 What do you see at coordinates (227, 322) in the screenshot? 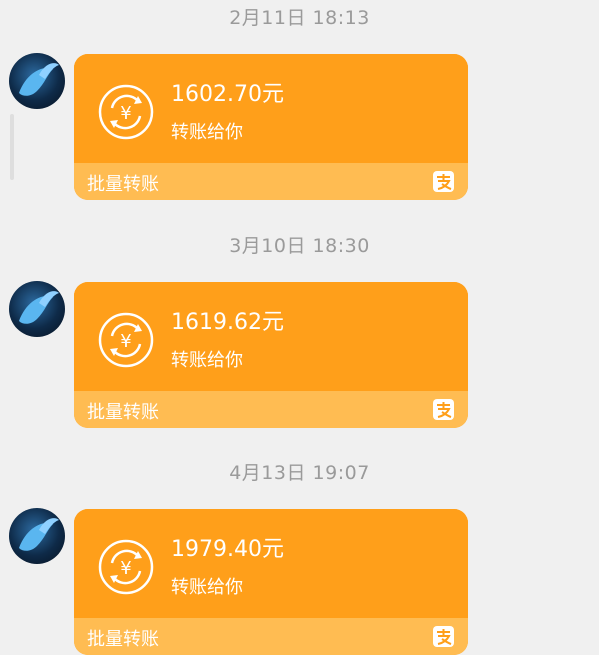
I see `transfer-amount: 1619.62元` at bounding box center [227, 322].